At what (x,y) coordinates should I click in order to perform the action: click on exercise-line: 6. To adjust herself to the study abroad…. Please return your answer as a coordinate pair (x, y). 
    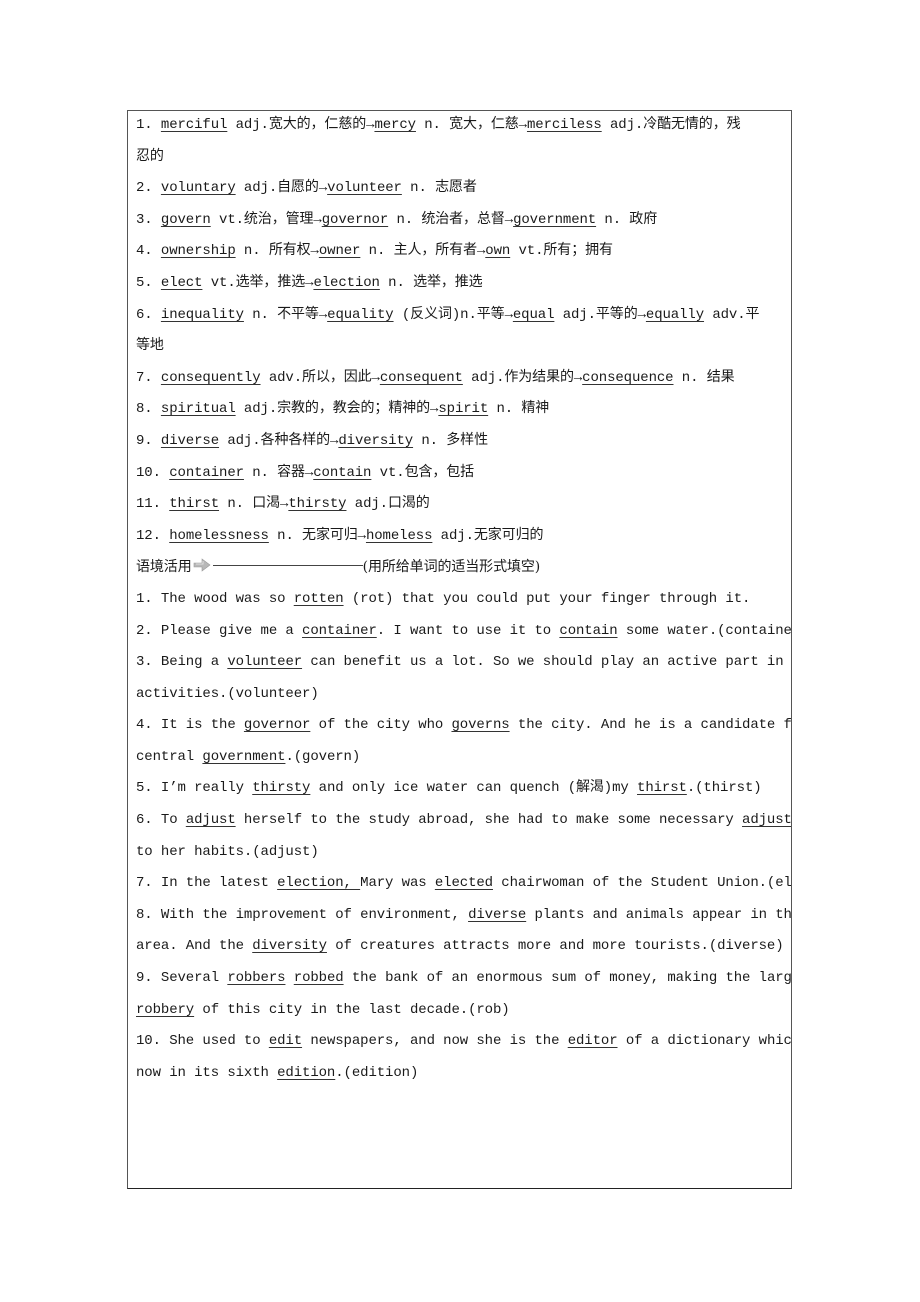
    Looking at the image, I should click on (463, 825).